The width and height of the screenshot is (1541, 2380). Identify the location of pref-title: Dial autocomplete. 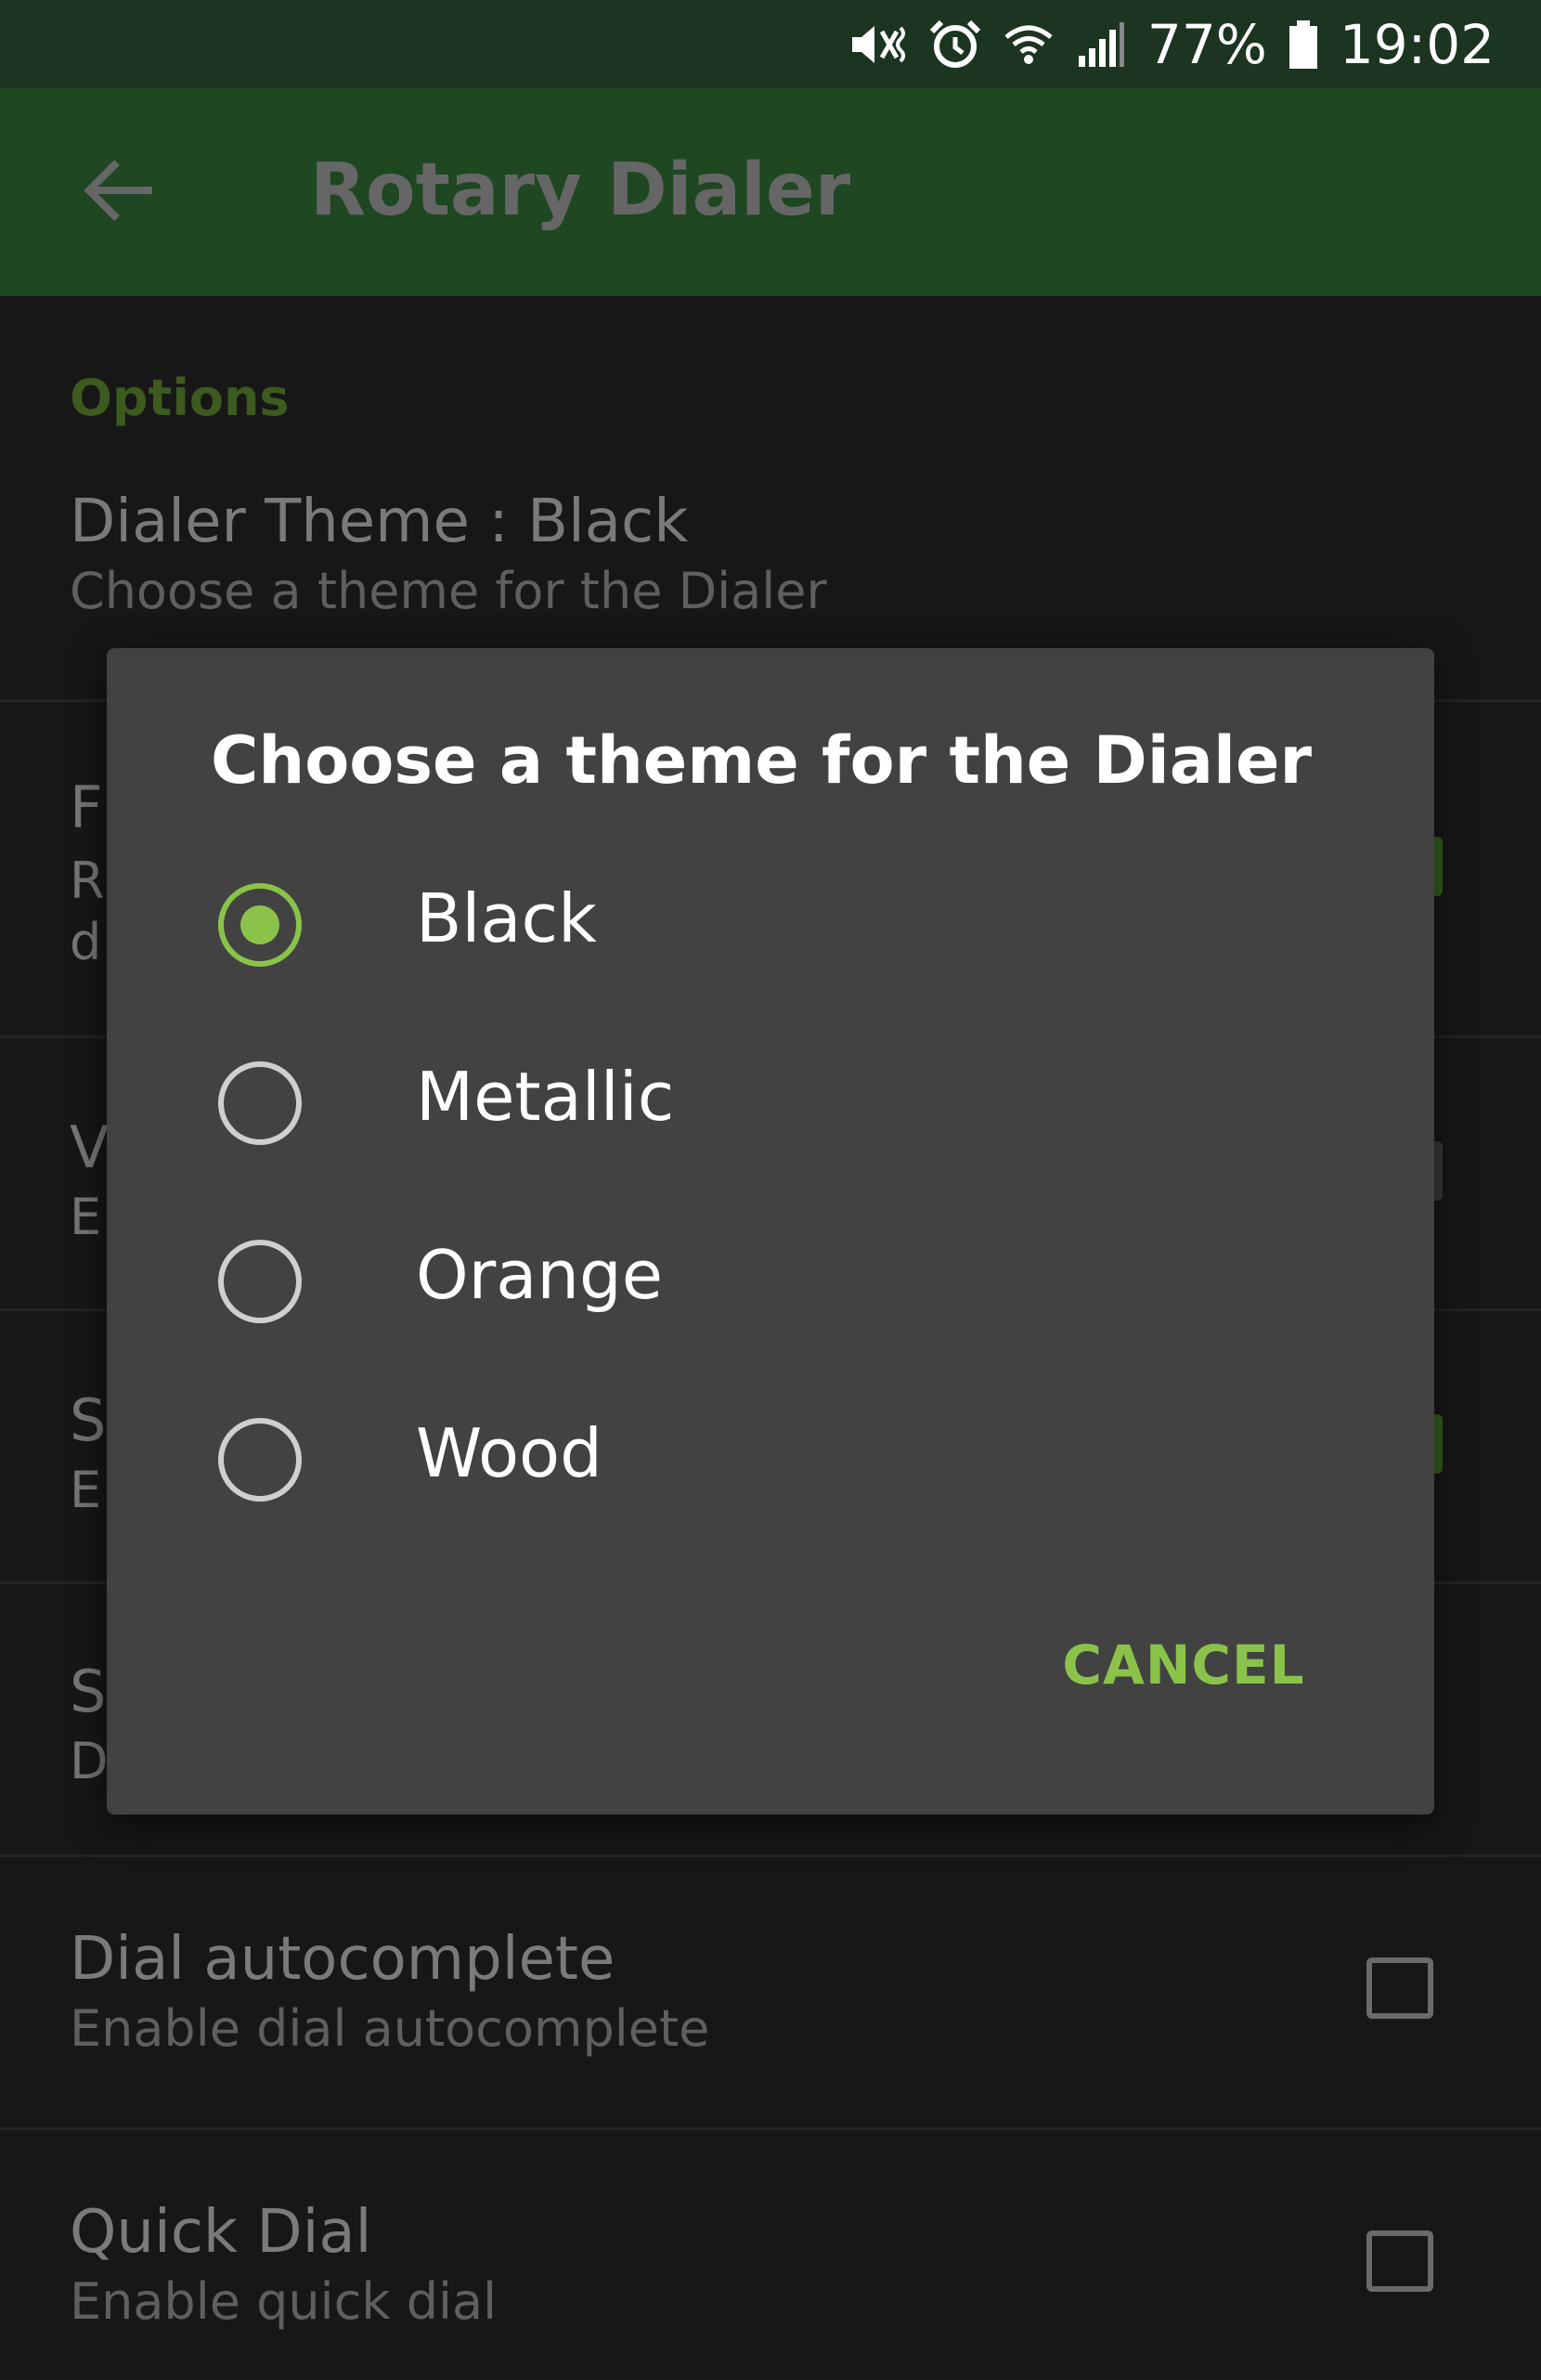
(342, 1959).